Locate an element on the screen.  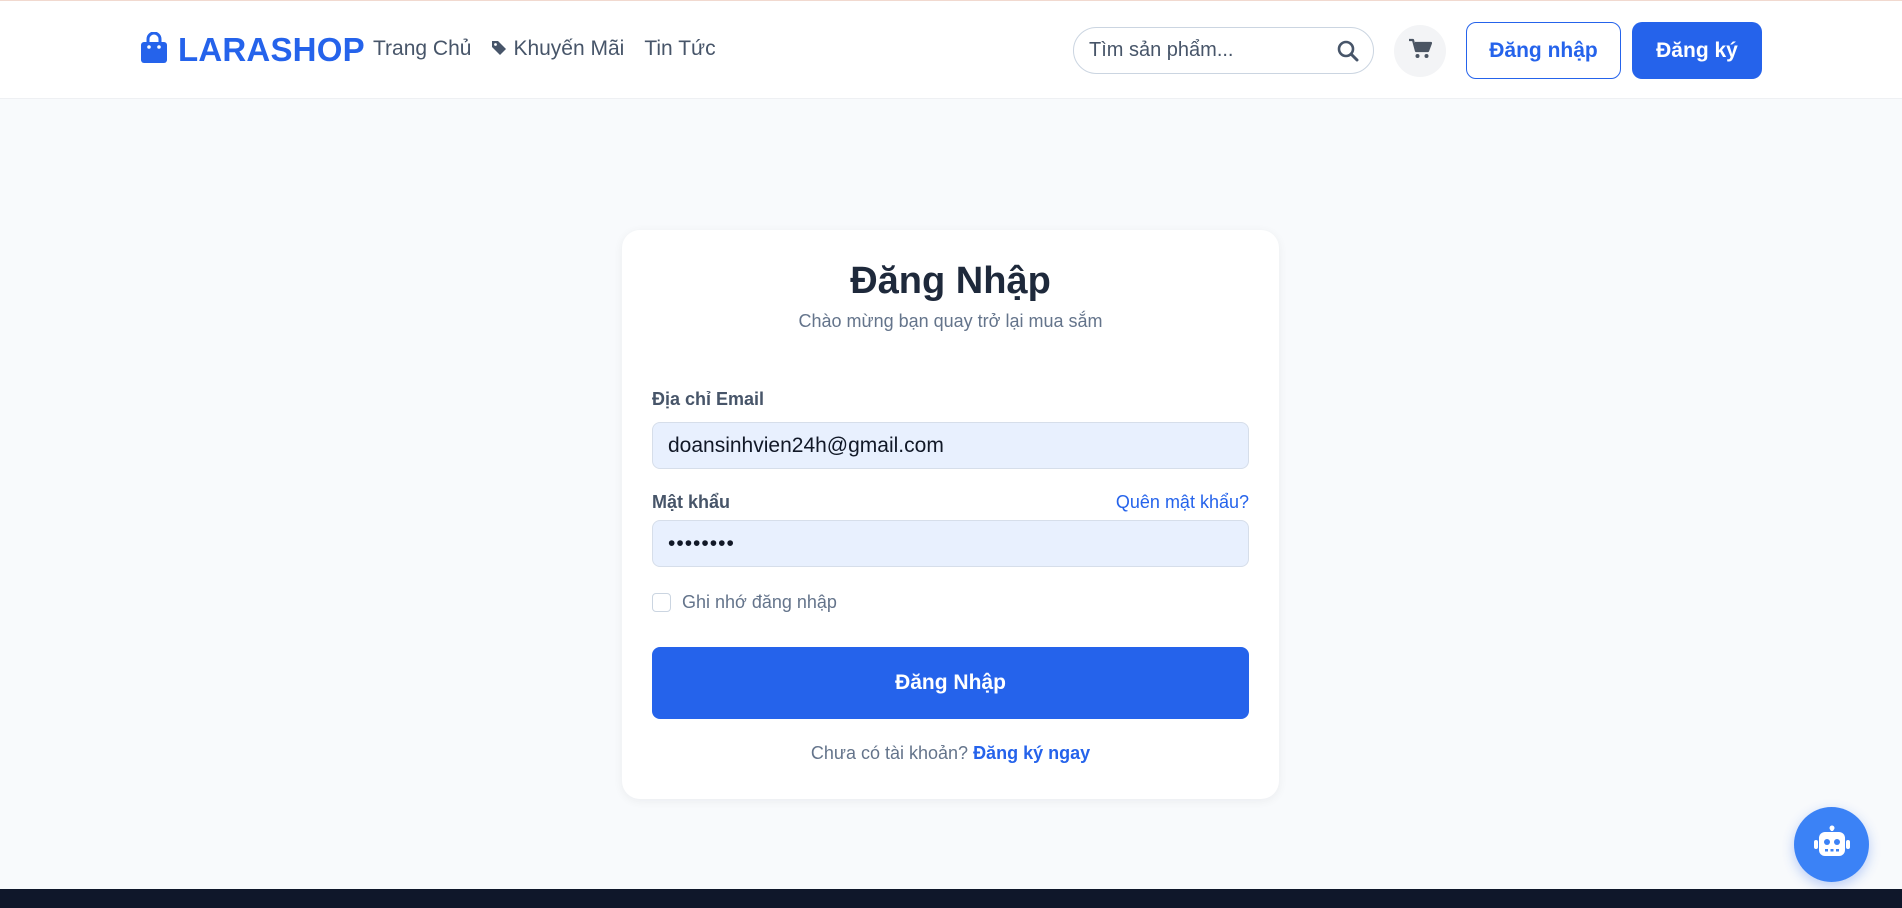
cart-icon is located at coordinates (1420, 51).